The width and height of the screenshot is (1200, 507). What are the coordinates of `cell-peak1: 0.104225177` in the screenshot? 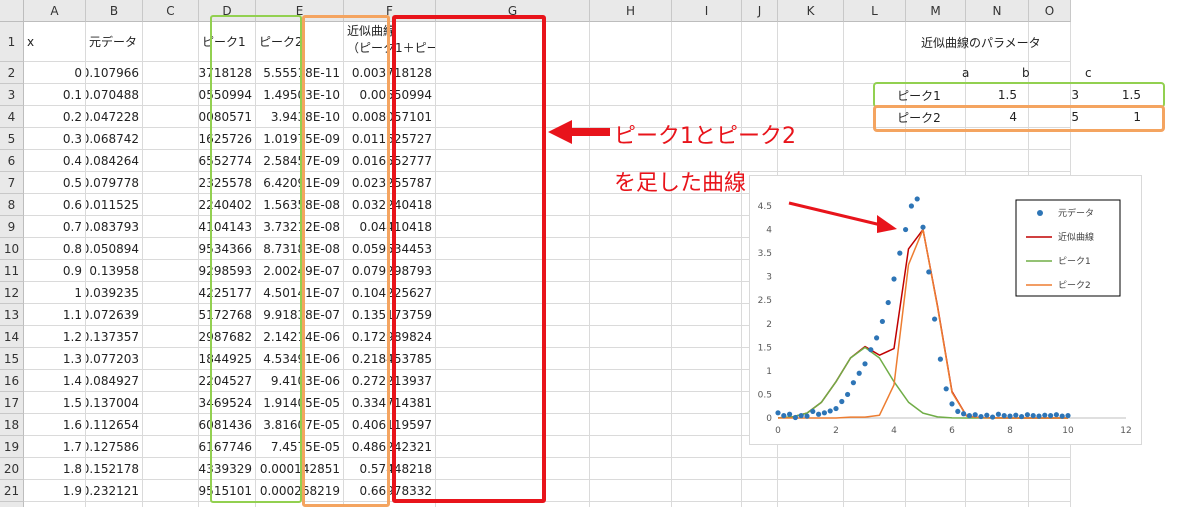 It's located at (227, 293).